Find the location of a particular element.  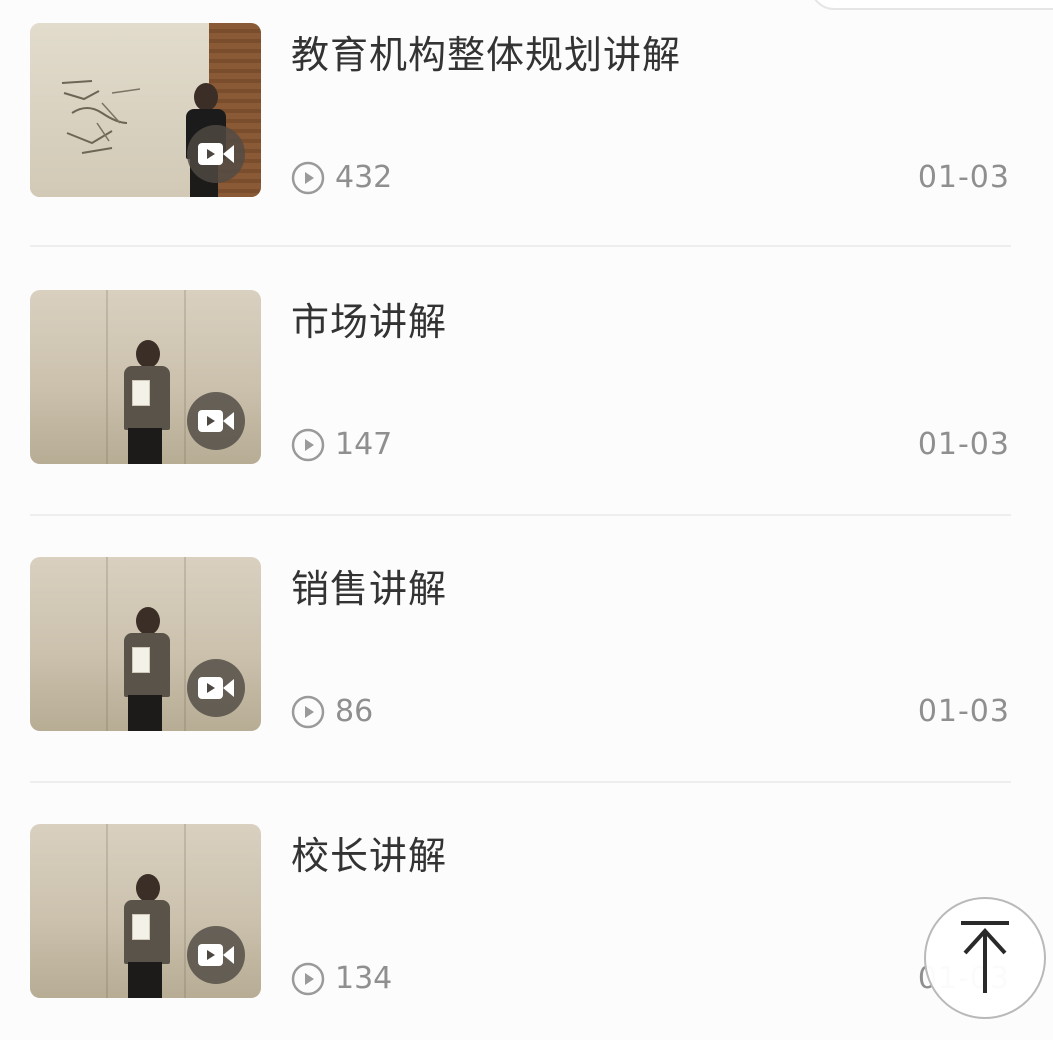

video-title: 校长讲解 is located at coordinates (369, 852).